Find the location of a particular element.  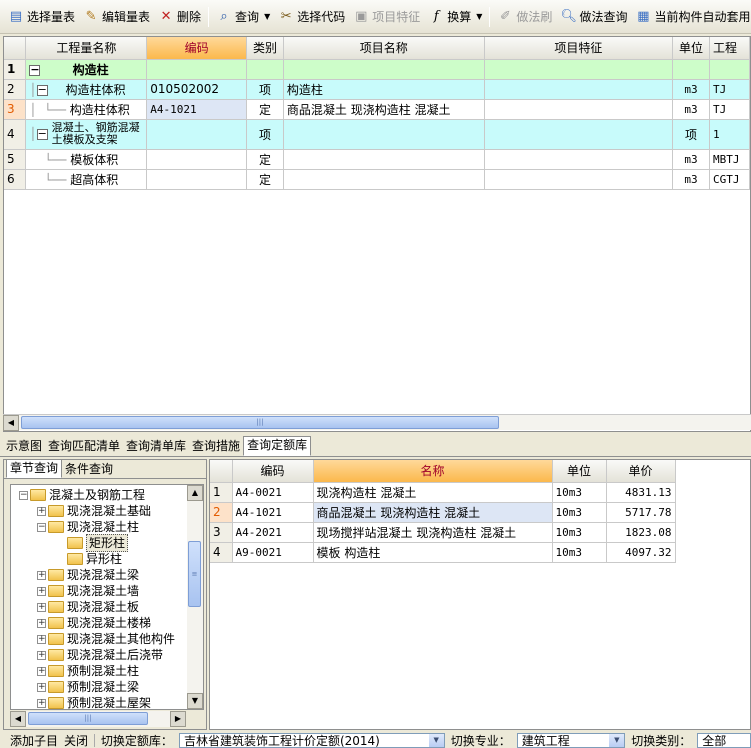

cell-name: │− 构造柱体积 is located at coordinates (86, 89).